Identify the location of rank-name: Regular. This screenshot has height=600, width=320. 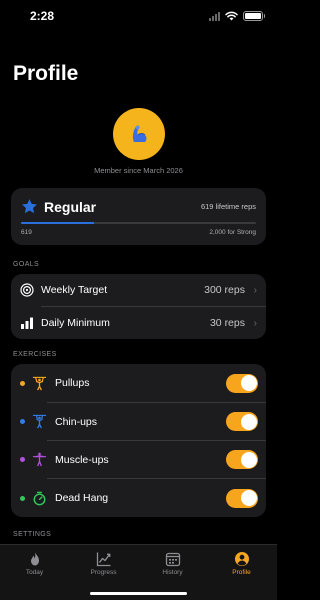
(70, 207).